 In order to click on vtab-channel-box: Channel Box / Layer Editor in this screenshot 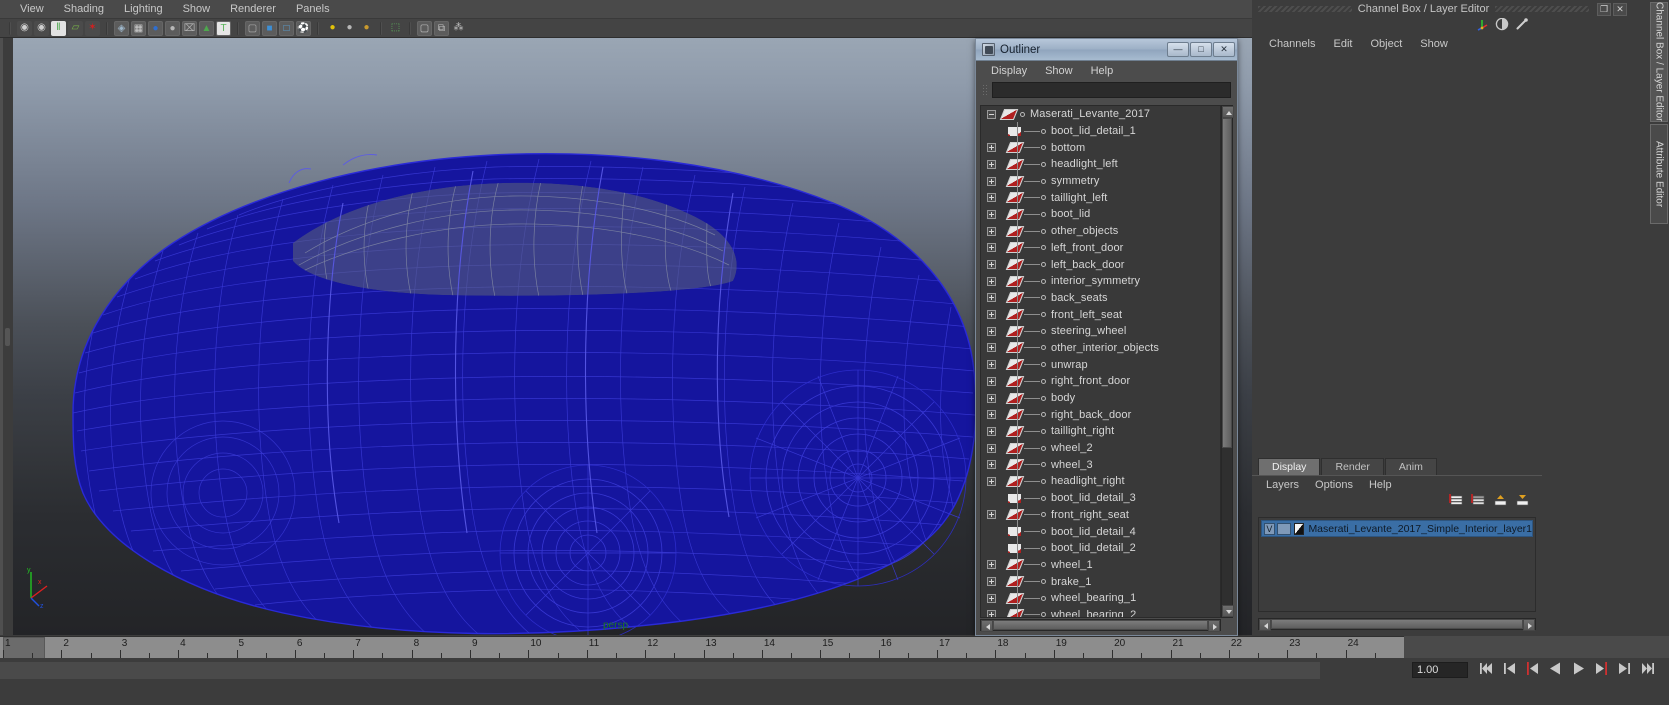, I will do `click(1659, 62)`.